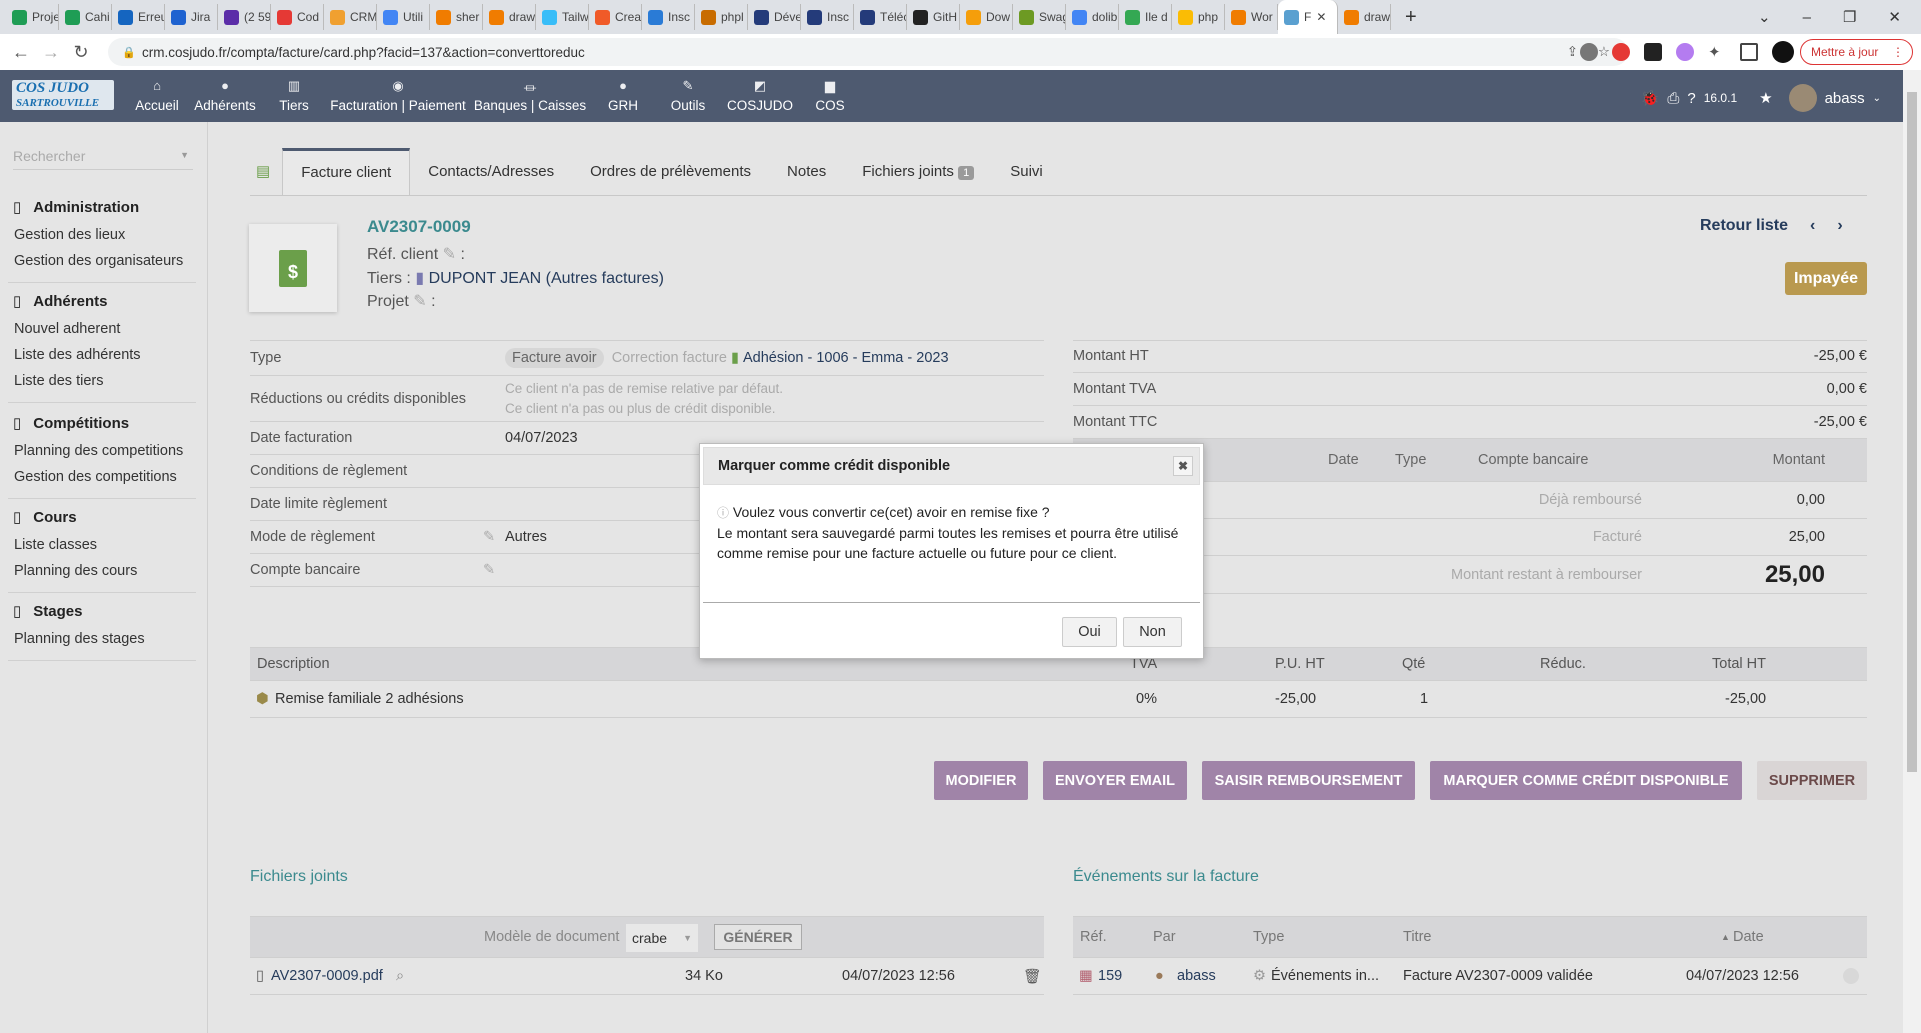 This screenshot has width=1921, height=1033. What do you see at coordinates (102, 261) in the screenshot?
I see `sidebar-item: Gestion des organisateurs` at bounding box center [102, 261].